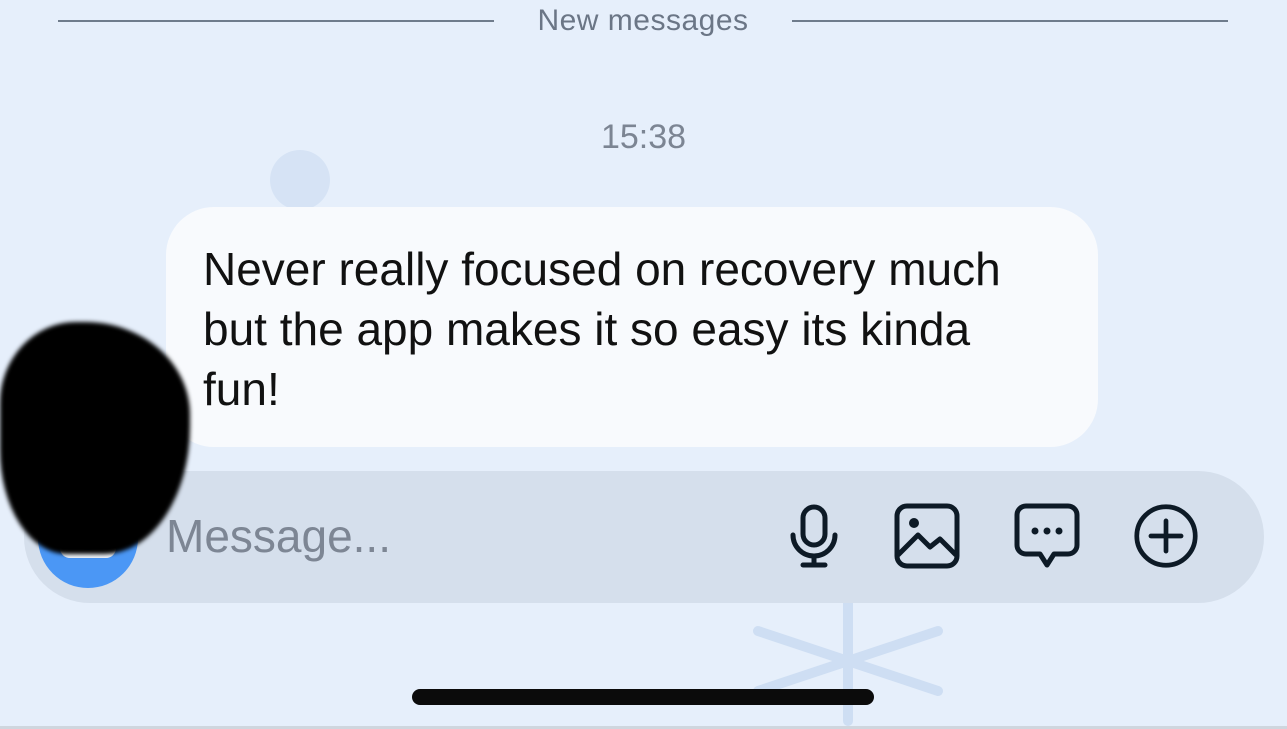  I want to click on message-text-line: Never really focused on recovery much, so click(602, 269).